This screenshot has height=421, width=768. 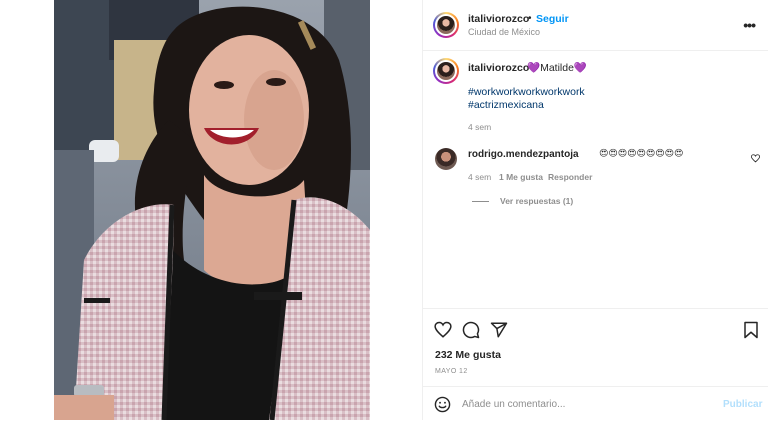 I want to click on save-icon, so click(x=751, y=330).